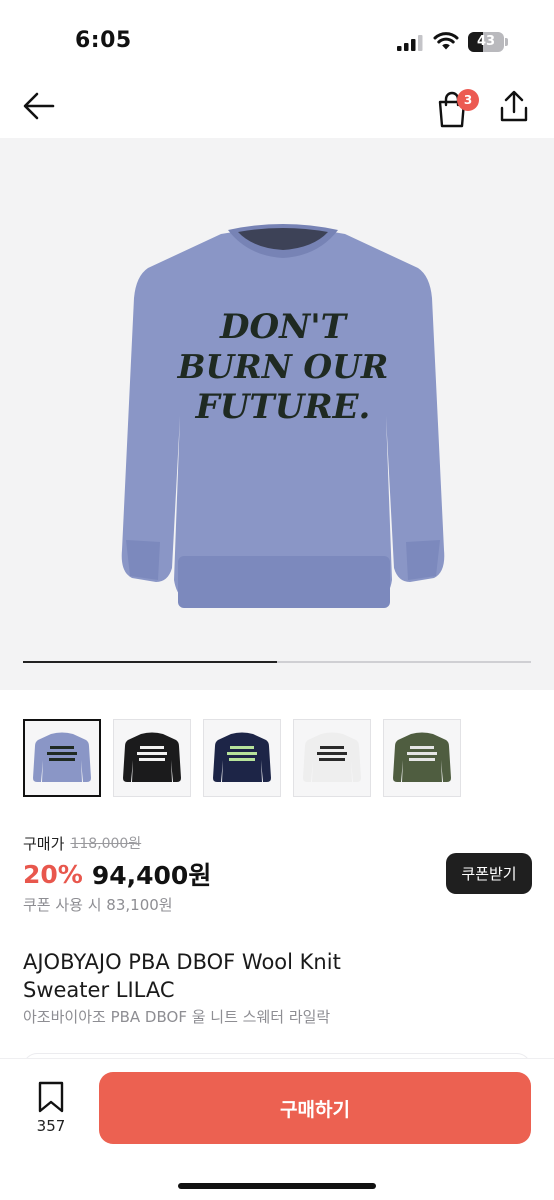 Image resolution: width=554 pixels, height=1200 pixels. I want to click on share-button, so click(514, 106).